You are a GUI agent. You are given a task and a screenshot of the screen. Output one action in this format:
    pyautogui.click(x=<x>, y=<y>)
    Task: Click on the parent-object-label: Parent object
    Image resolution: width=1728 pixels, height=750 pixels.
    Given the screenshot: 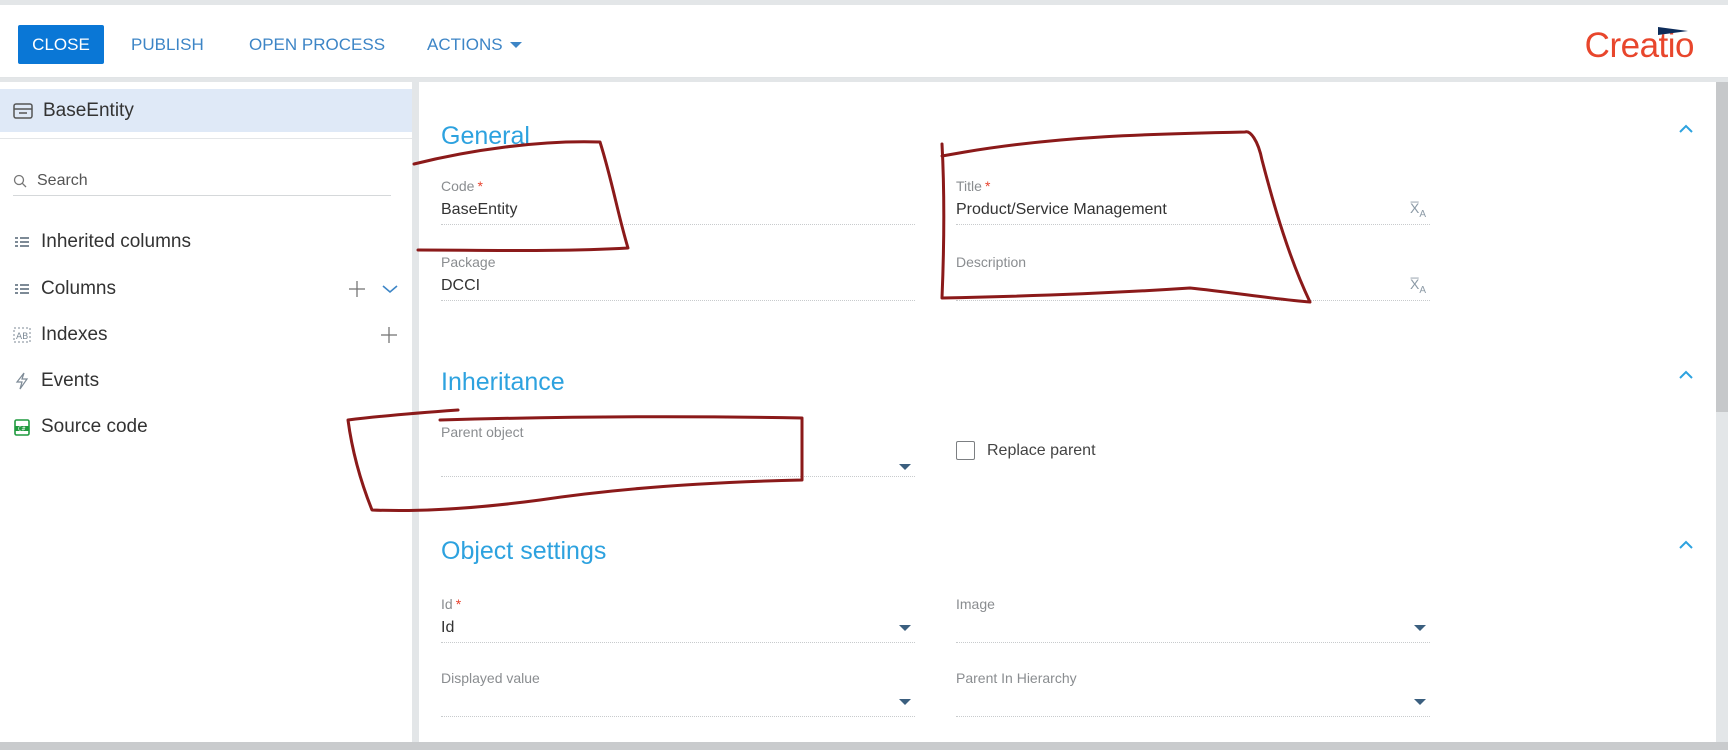 What is the action you would take?
    pyautogui.click(x=482, y=432)
    